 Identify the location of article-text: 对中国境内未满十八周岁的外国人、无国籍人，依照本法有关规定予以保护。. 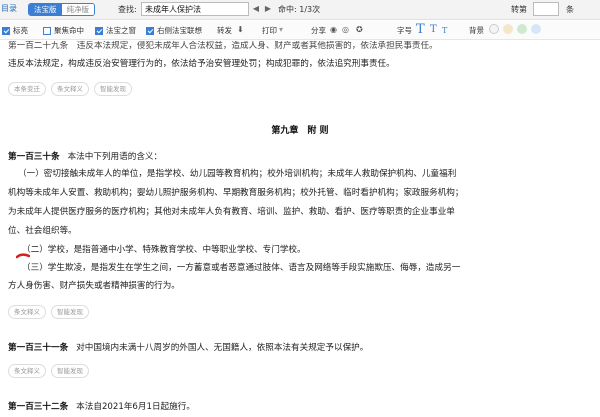
(222, 348).